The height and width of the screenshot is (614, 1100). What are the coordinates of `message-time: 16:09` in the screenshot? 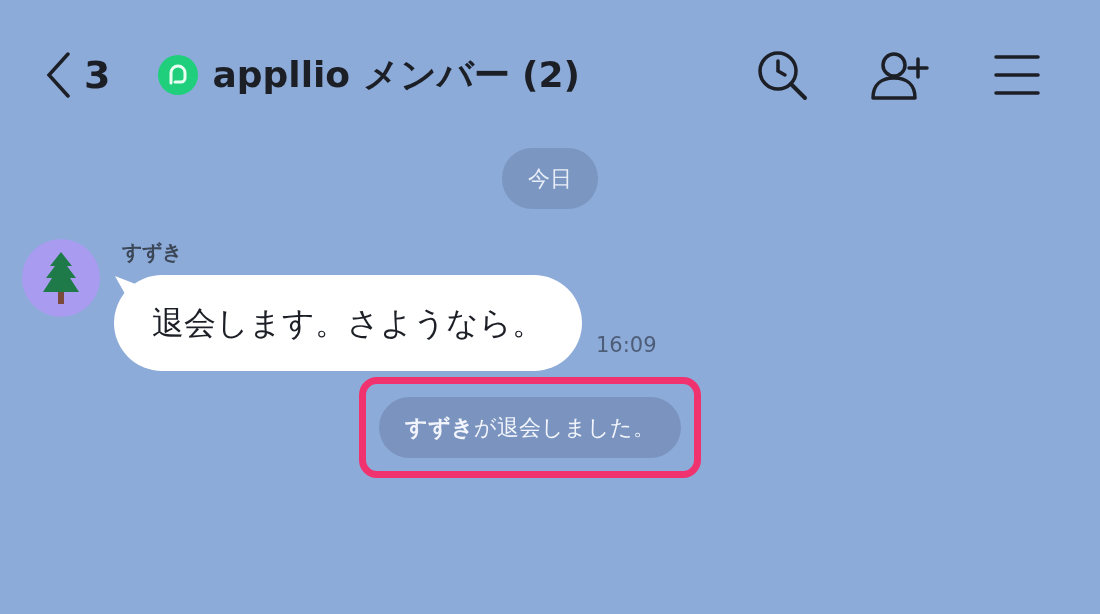 It's located at (626, 345).